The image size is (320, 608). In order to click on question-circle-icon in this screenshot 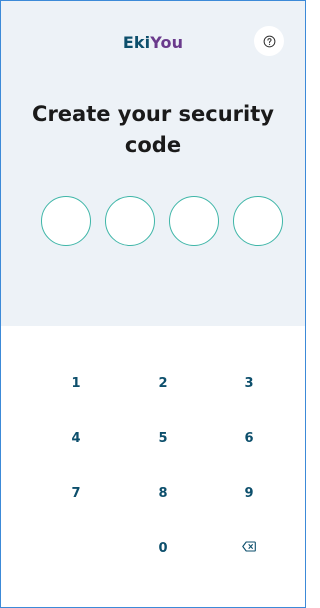, I will do `click(269, 41)`.